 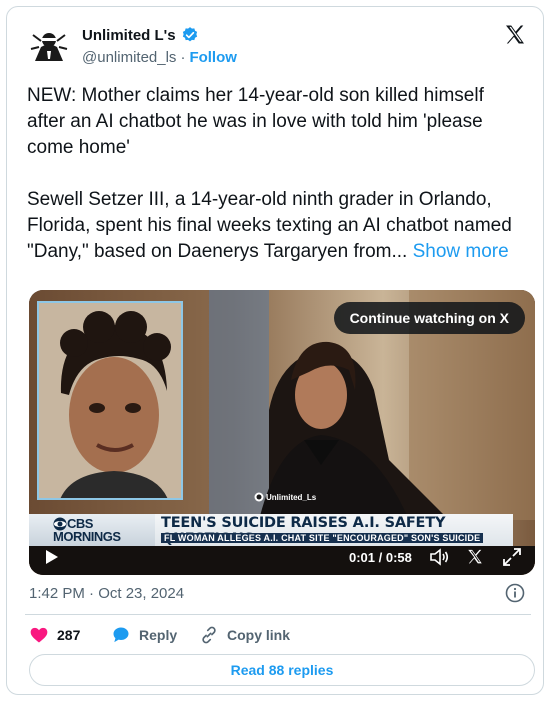 What do you see at coordinates (439, 557) in the screenshot?
I see `volume-icon` at bounding box center [439, 557].